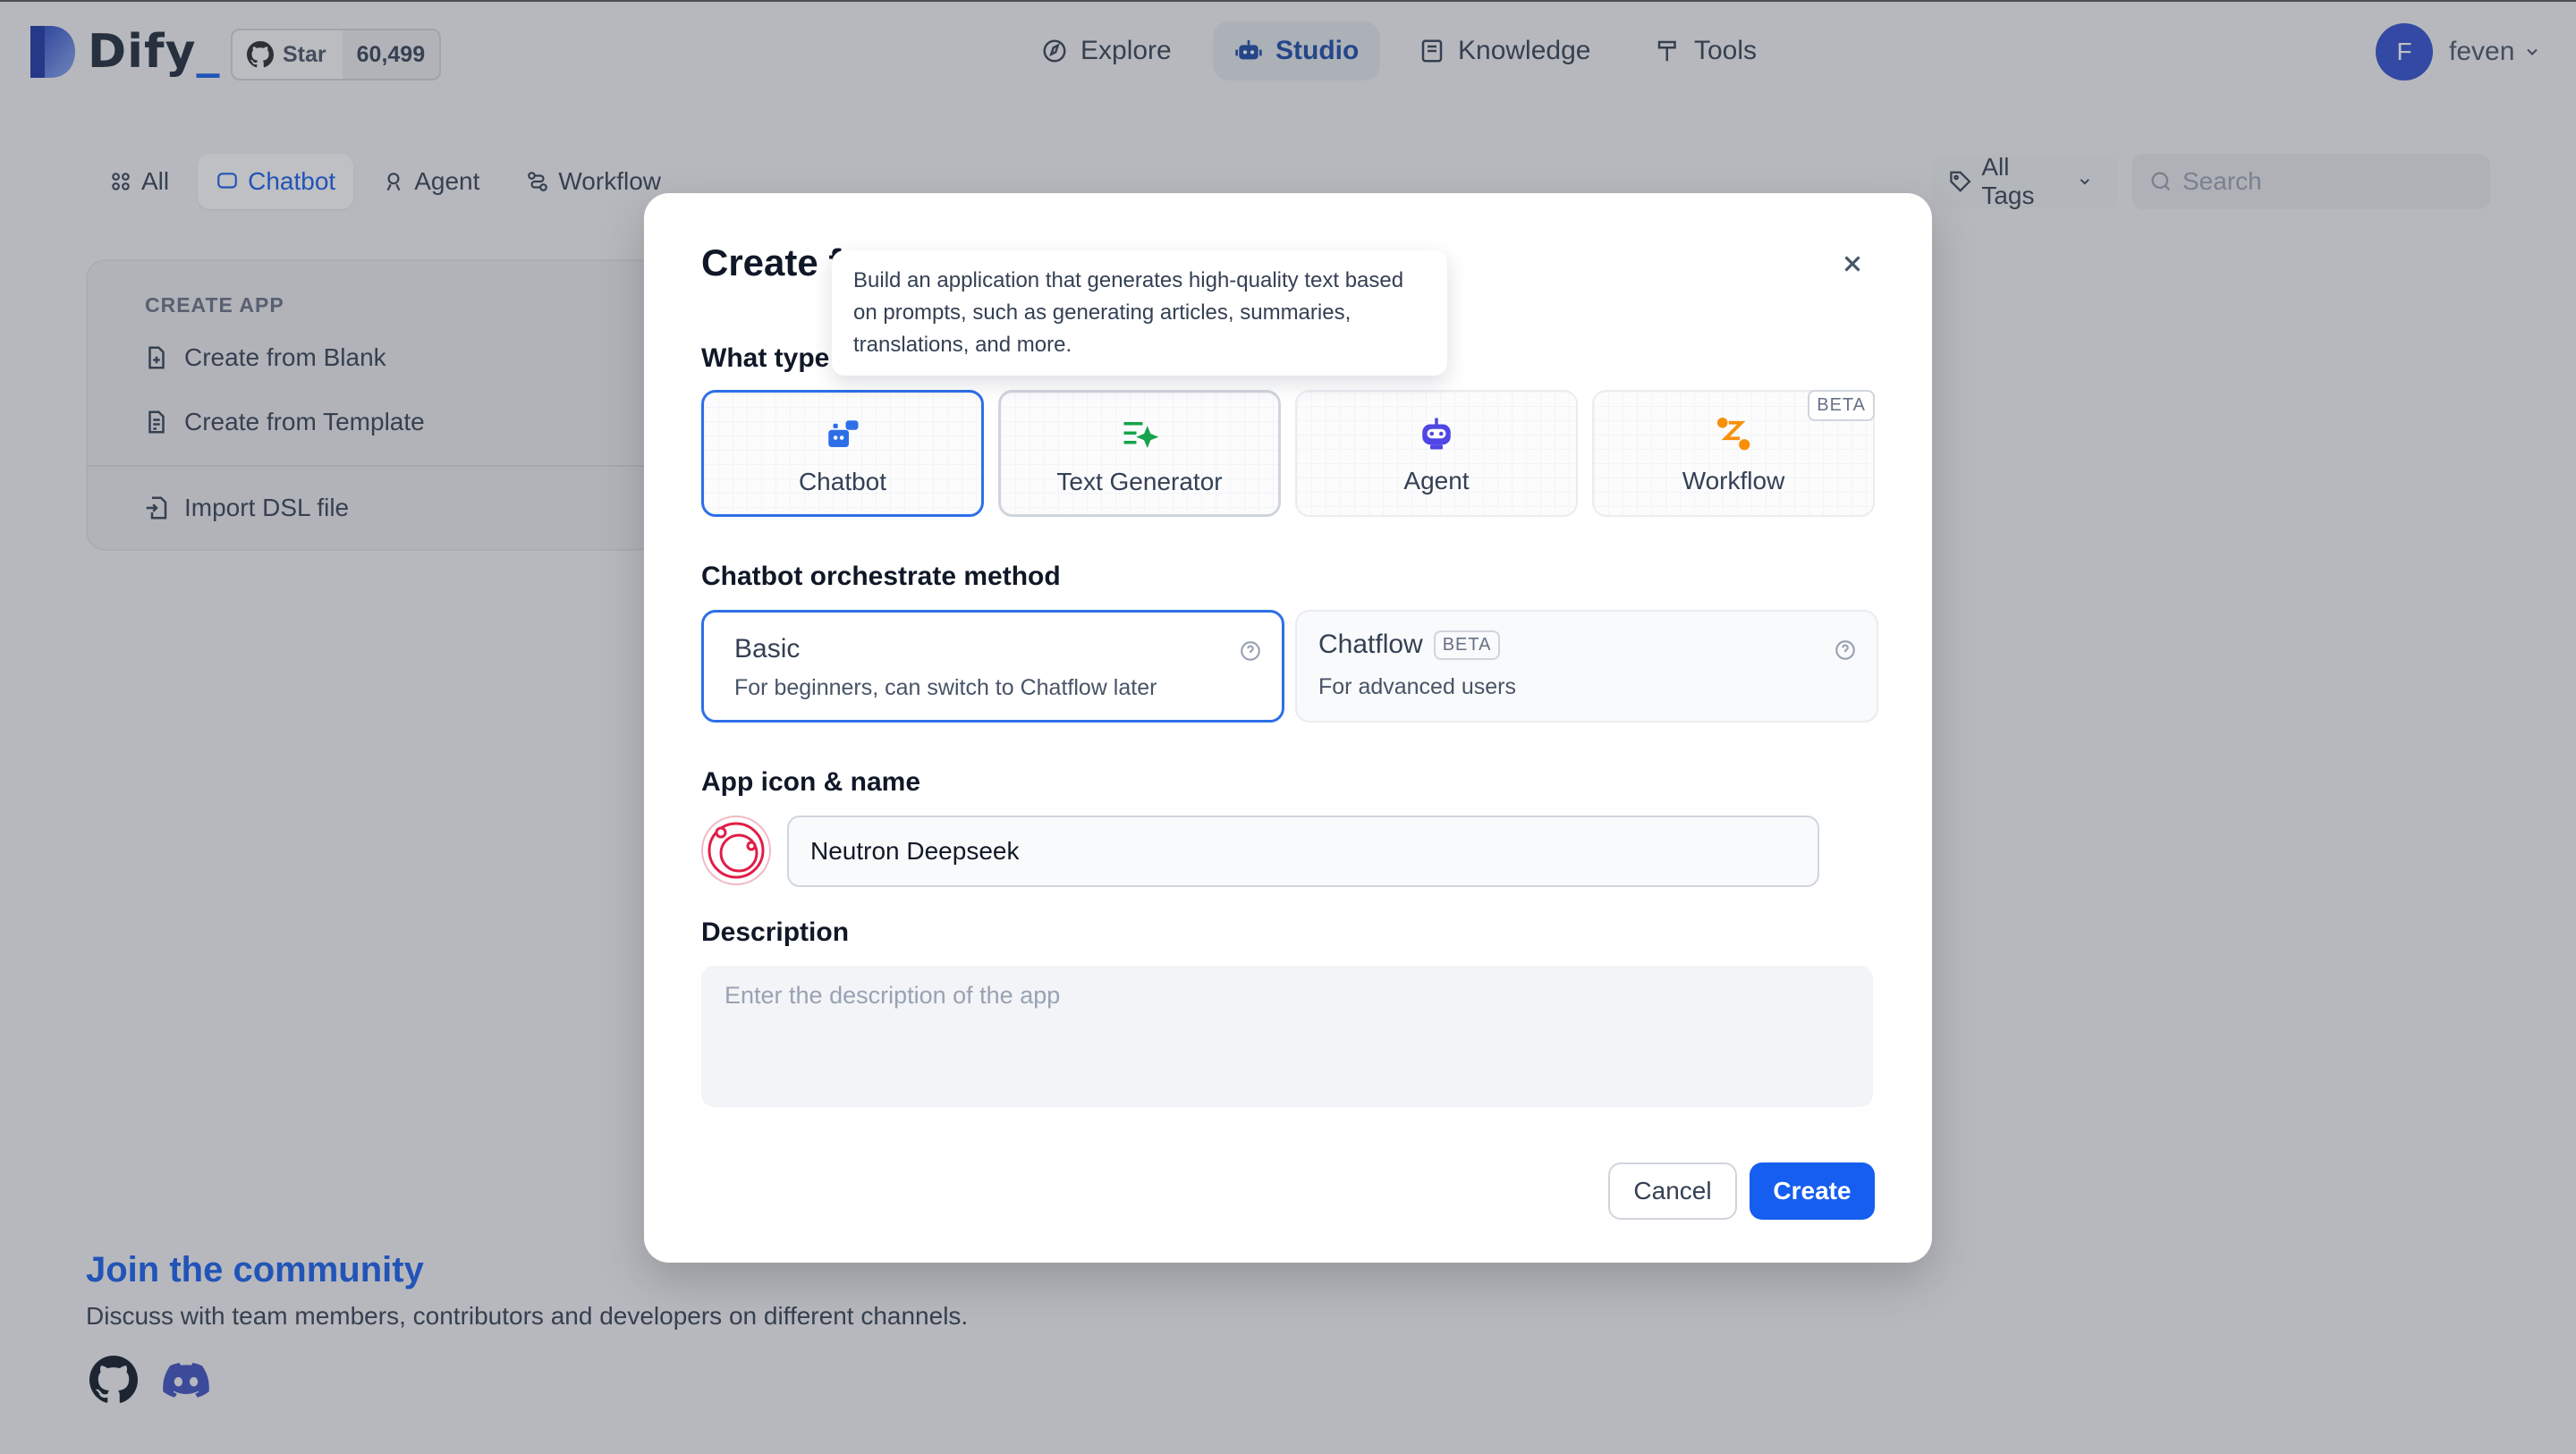 The width and height of the screenshot is (2576, 1454). Describe the element at coordinates (842, 482) in the screenshot. I see `type-chatbot-label: Chatbot` at that location.